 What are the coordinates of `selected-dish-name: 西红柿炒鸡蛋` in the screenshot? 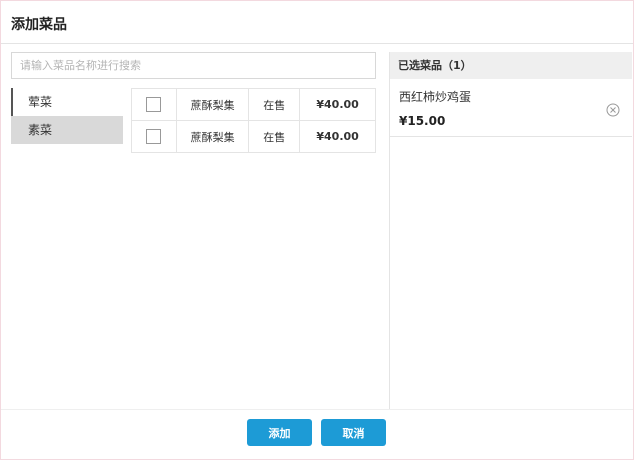 It's located at (435, 97).